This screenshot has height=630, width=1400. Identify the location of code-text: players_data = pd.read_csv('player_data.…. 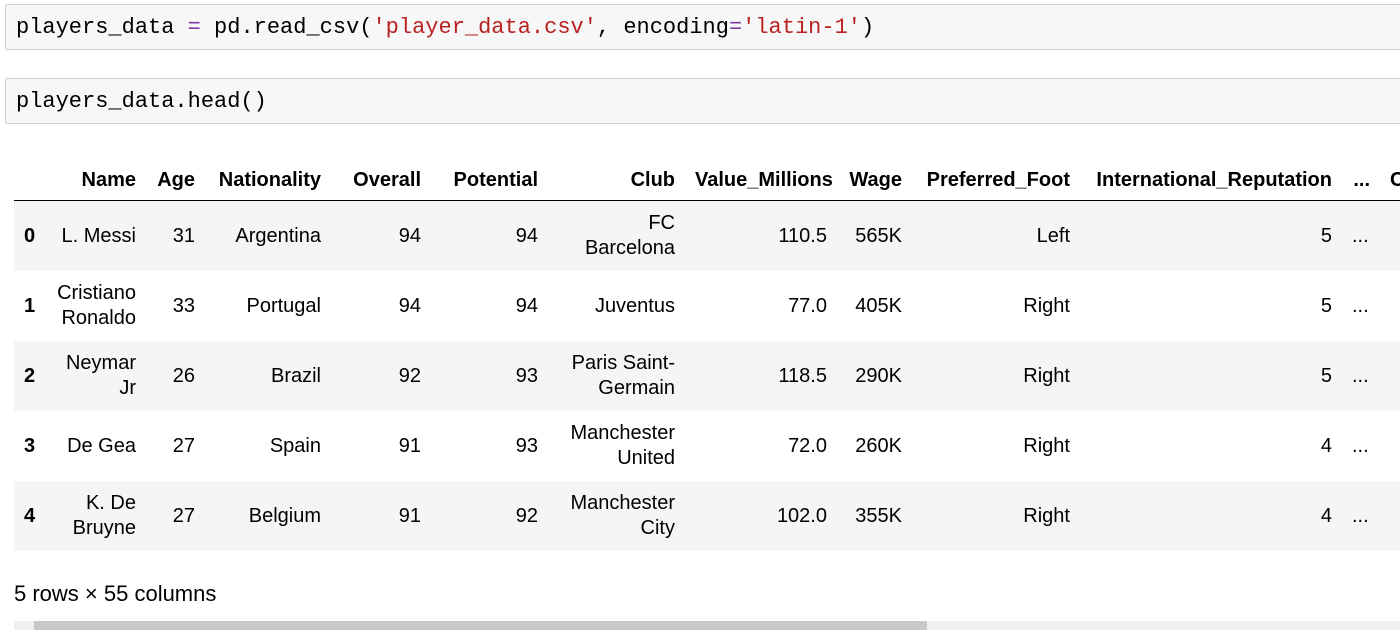
(445, 27).